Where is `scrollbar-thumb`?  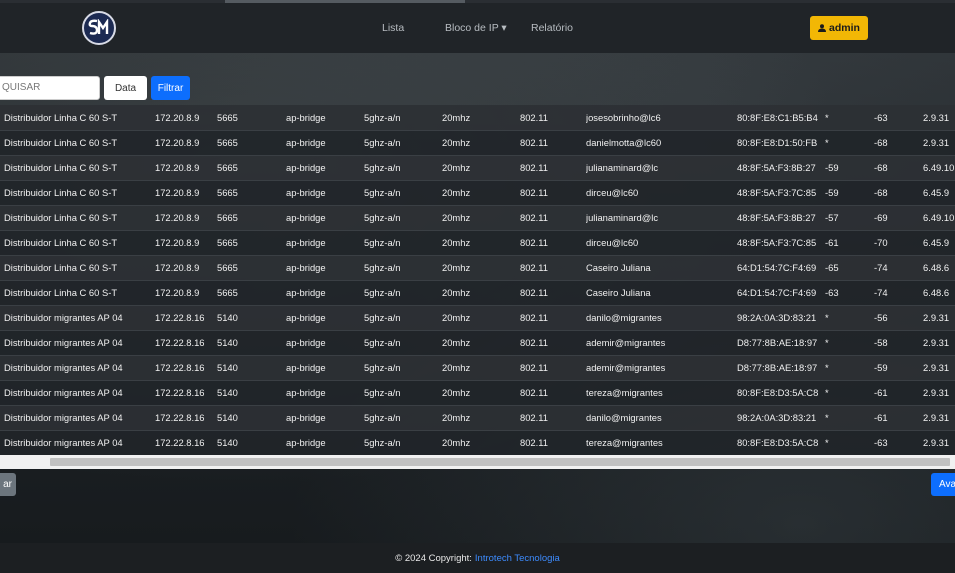
scrollbar-thumb is located at coordinates (500, 462).